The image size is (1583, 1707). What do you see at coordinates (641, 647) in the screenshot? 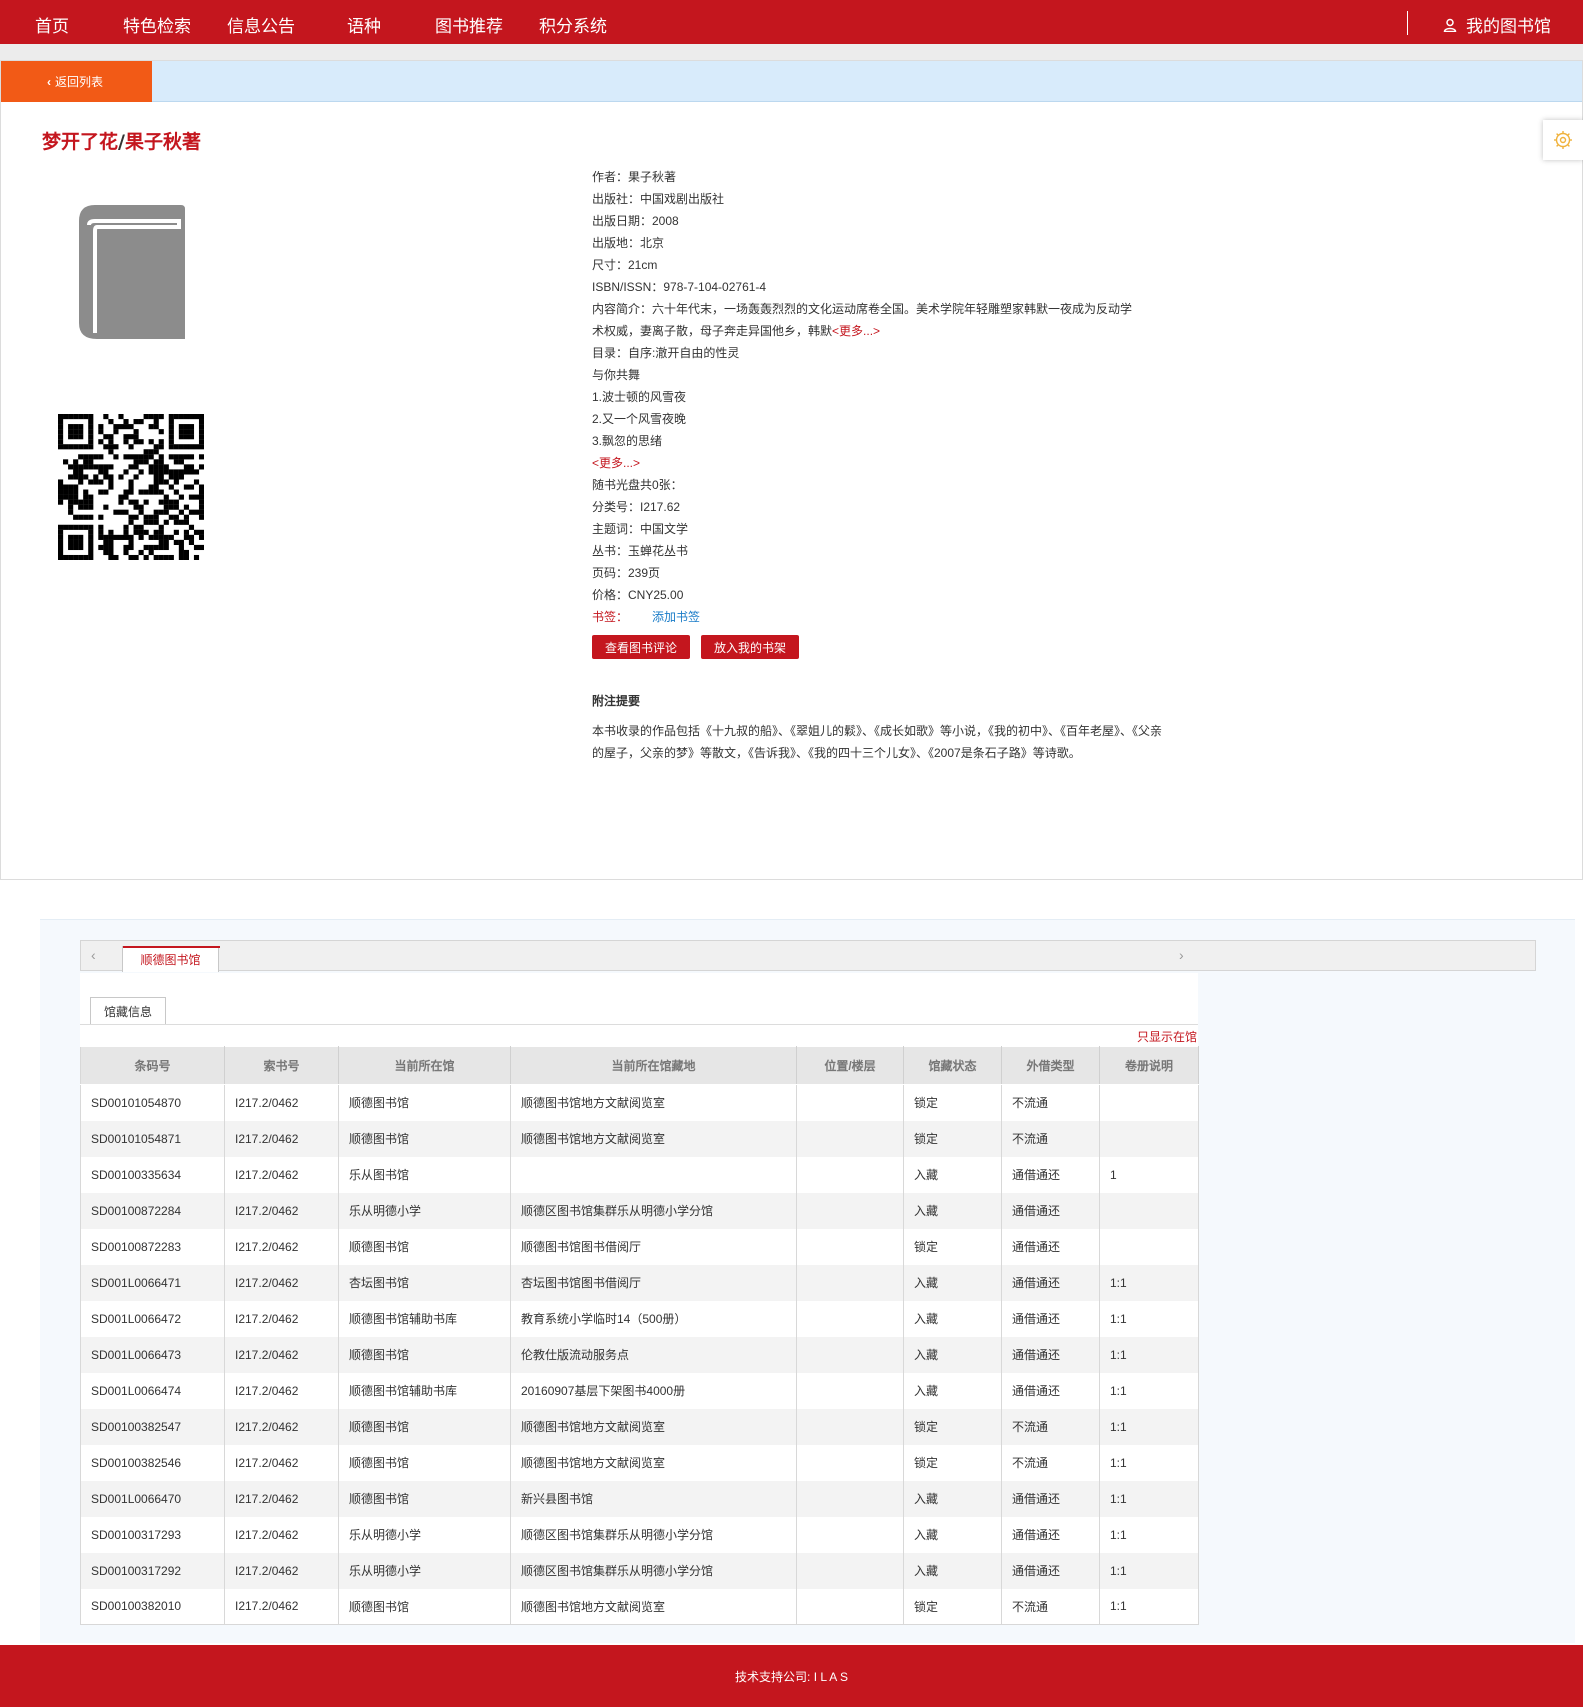
I see `view-reviews-button: 查看图书评论` at bounding box center [641, 647].